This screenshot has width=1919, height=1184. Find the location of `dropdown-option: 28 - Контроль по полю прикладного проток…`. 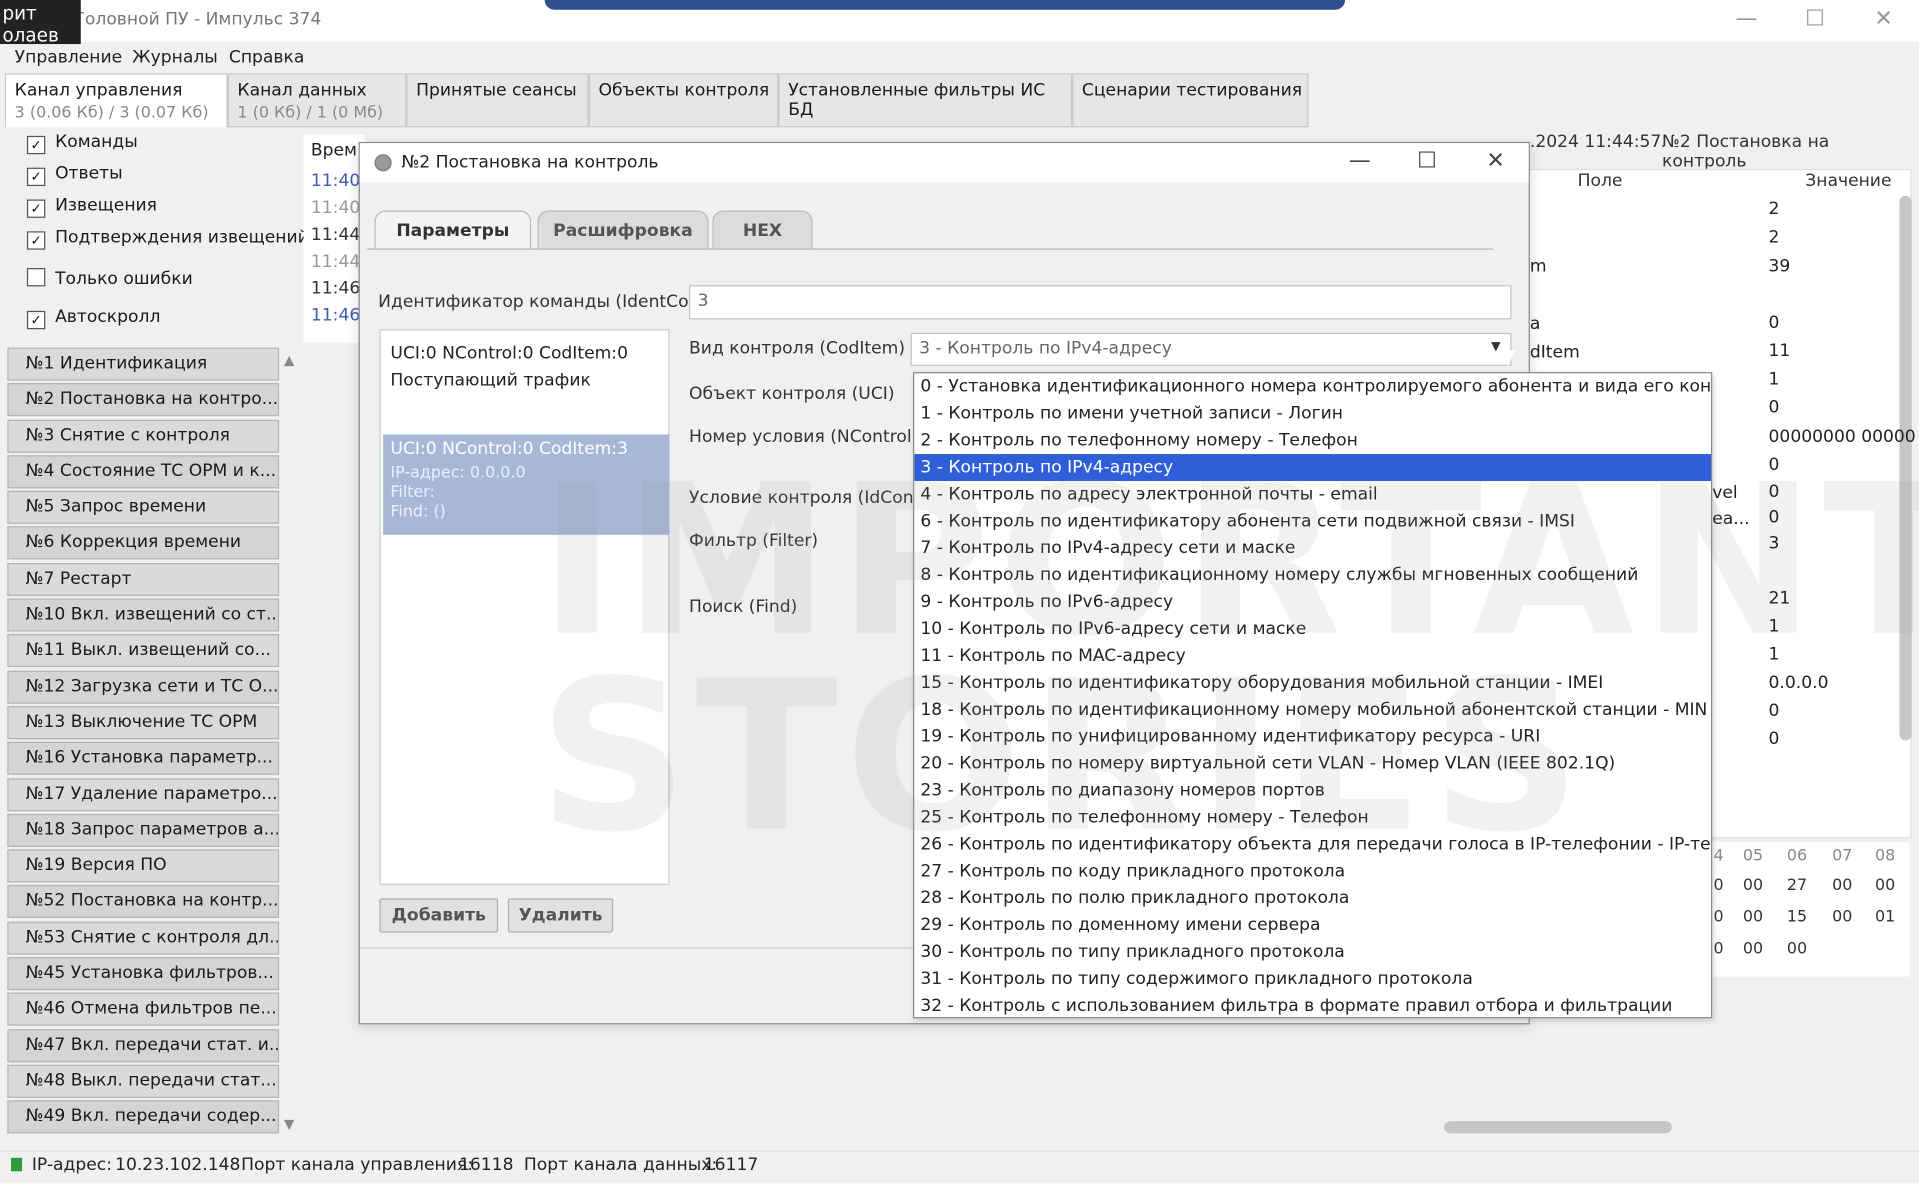

dropdown-option: 28 - Контроль по полю прикладного проток… is located at coordinates (1312, 898).